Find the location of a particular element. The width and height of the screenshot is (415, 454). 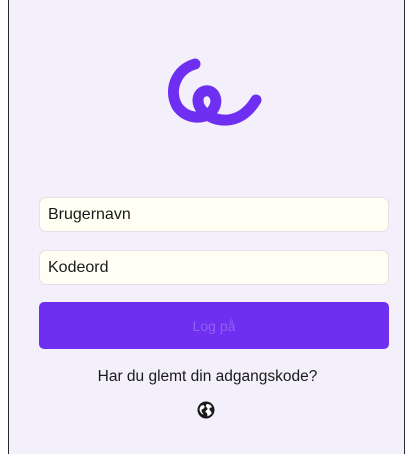

username-input is located at coordinates (214, 214).